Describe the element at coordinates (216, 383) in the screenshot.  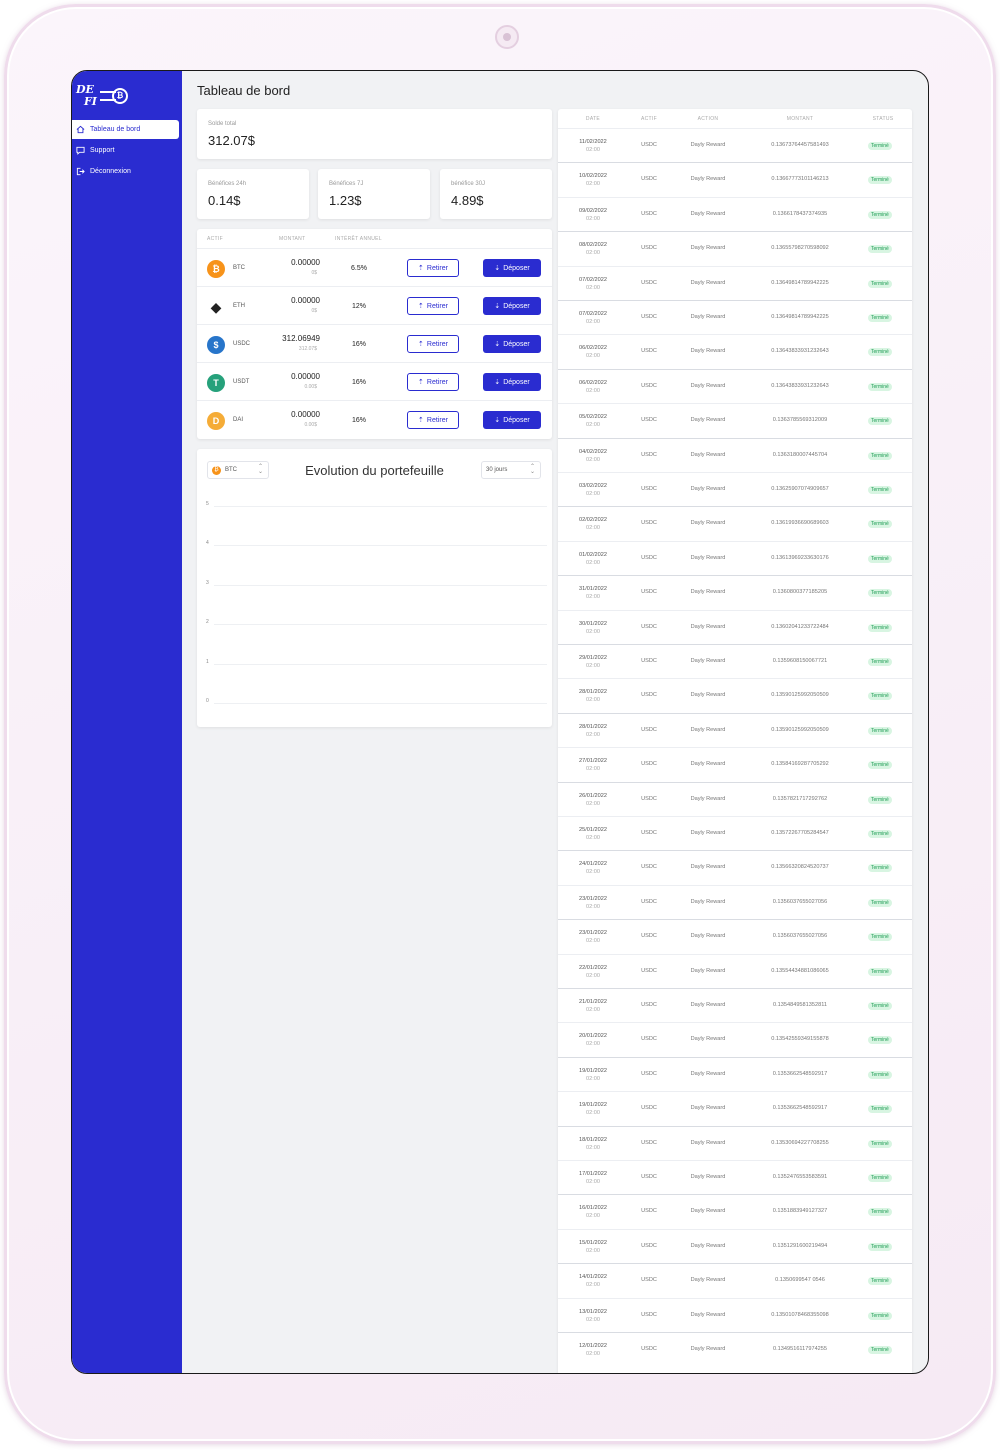
I see `tether-icon: T` at that location.